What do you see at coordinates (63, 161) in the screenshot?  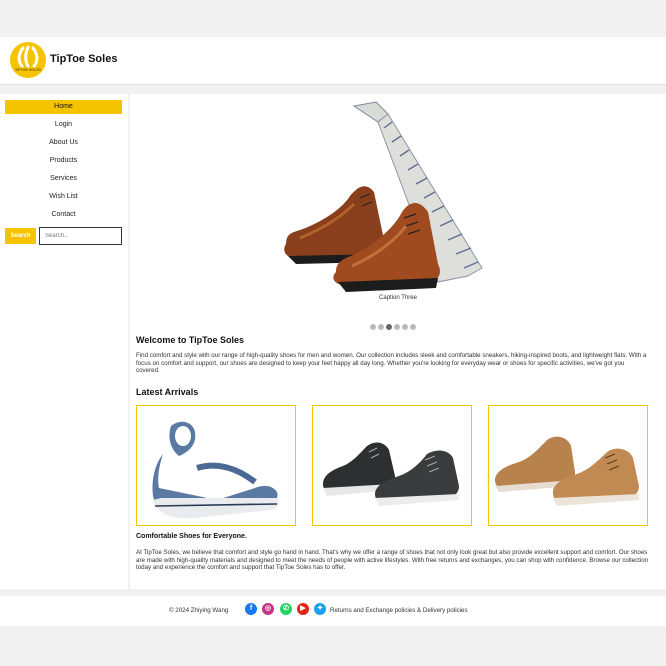 I see `nav-item-products: Products` at bounding box center [63, 161].